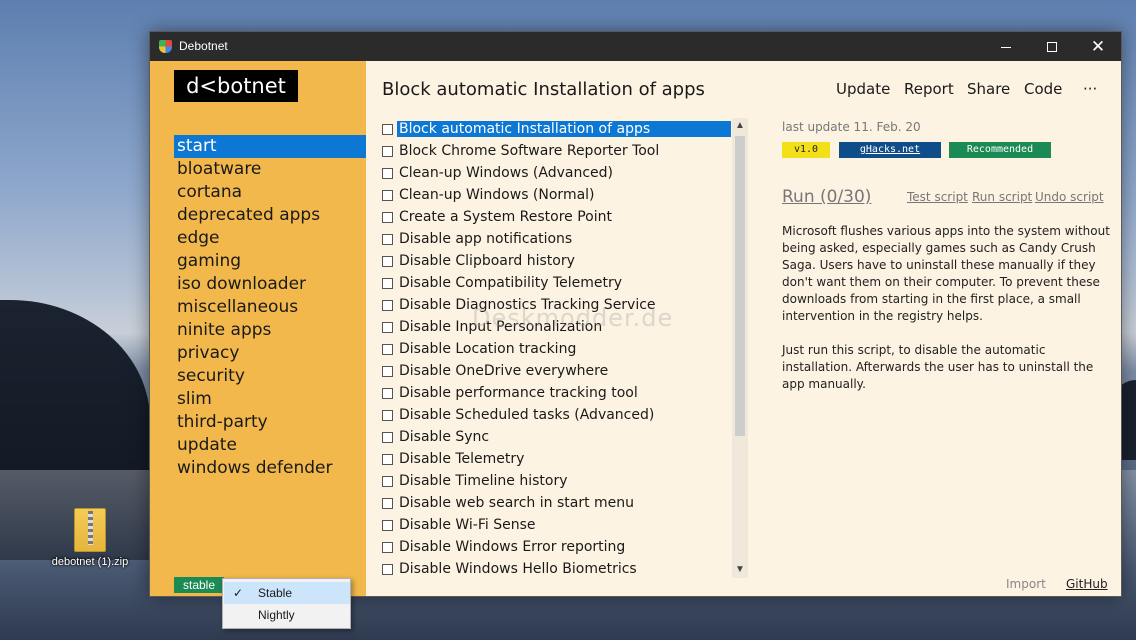  I want to click on script-item: Block automatic Installation of apps, so click(565, 129).